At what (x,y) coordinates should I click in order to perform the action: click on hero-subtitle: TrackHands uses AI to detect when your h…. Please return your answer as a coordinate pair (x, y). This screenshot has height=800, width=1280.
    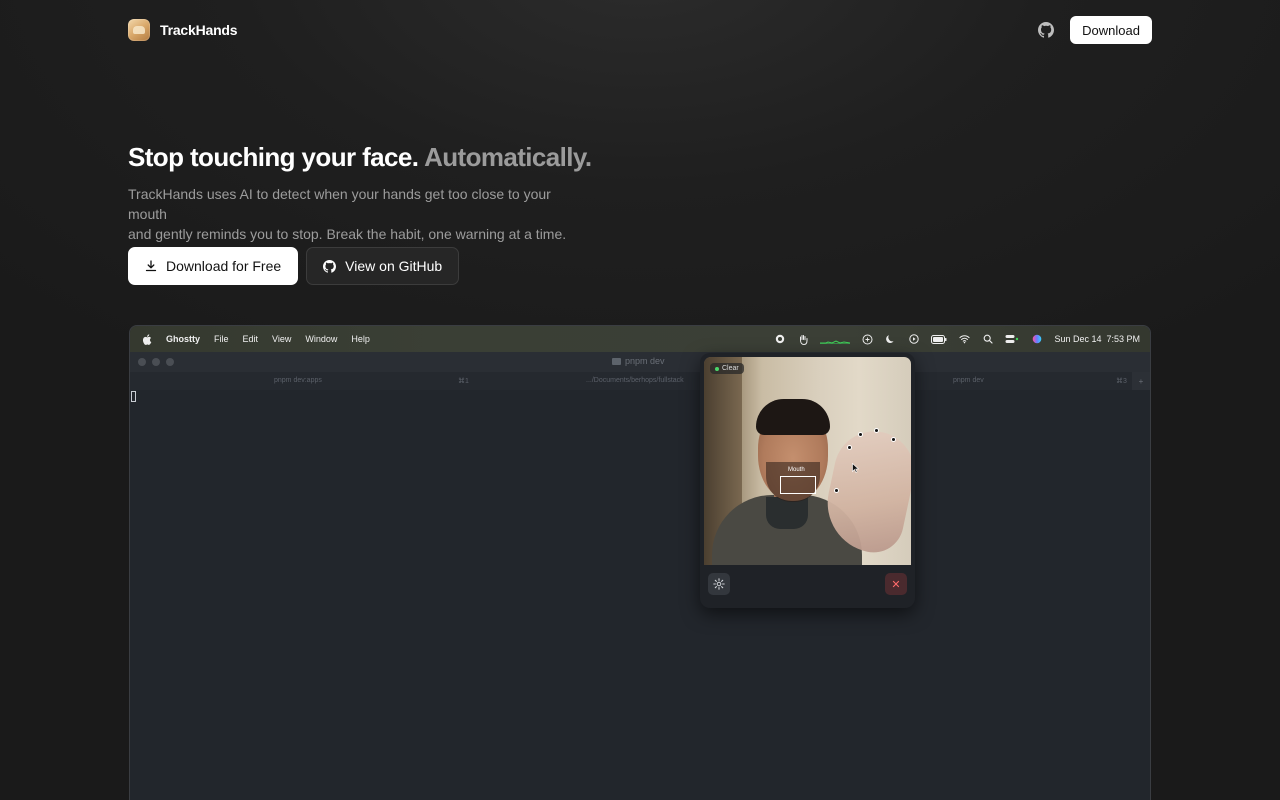
    Looking at the image, I should click on (358, 214).